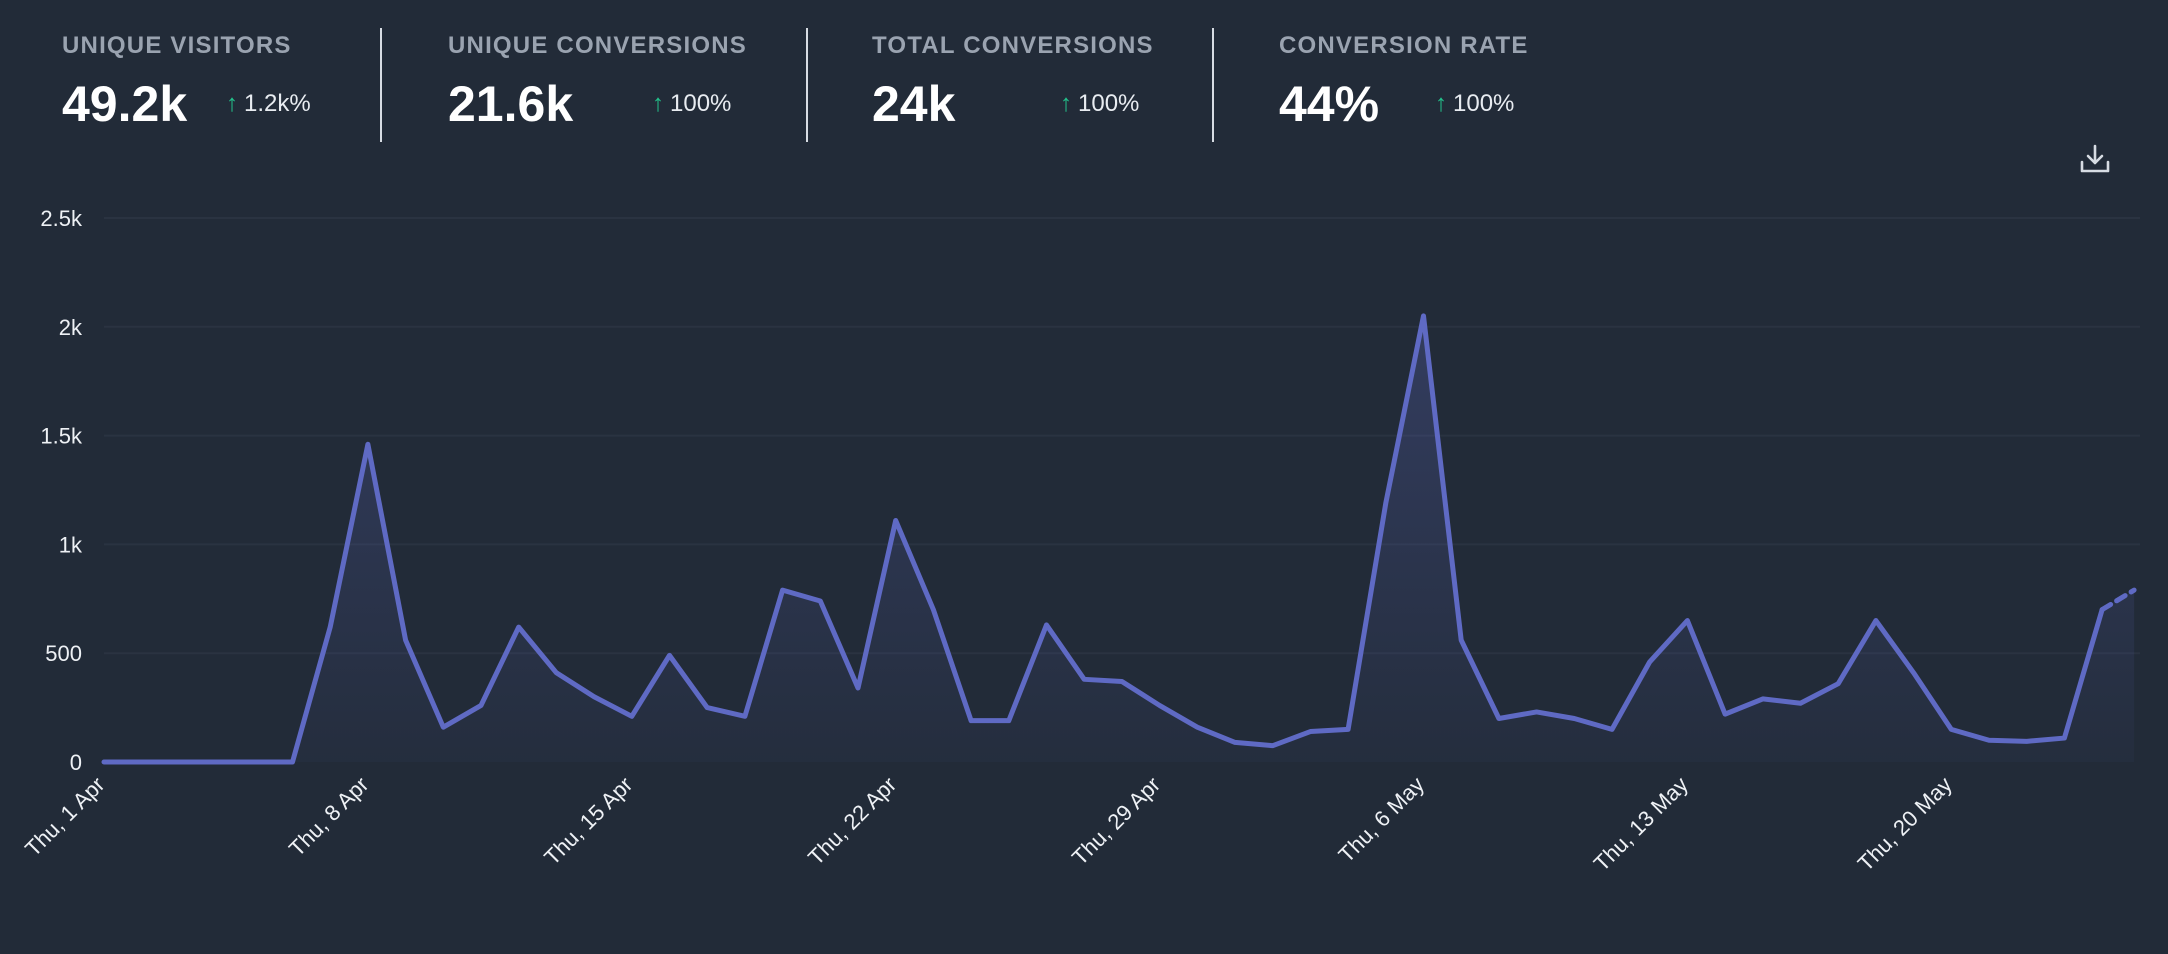 This screenshot has height=954, width=2168. What do you see at coordinates (71, 327) in the screenshot?
I see `y-tick-label: 2k` at bounding box center [71, 327].